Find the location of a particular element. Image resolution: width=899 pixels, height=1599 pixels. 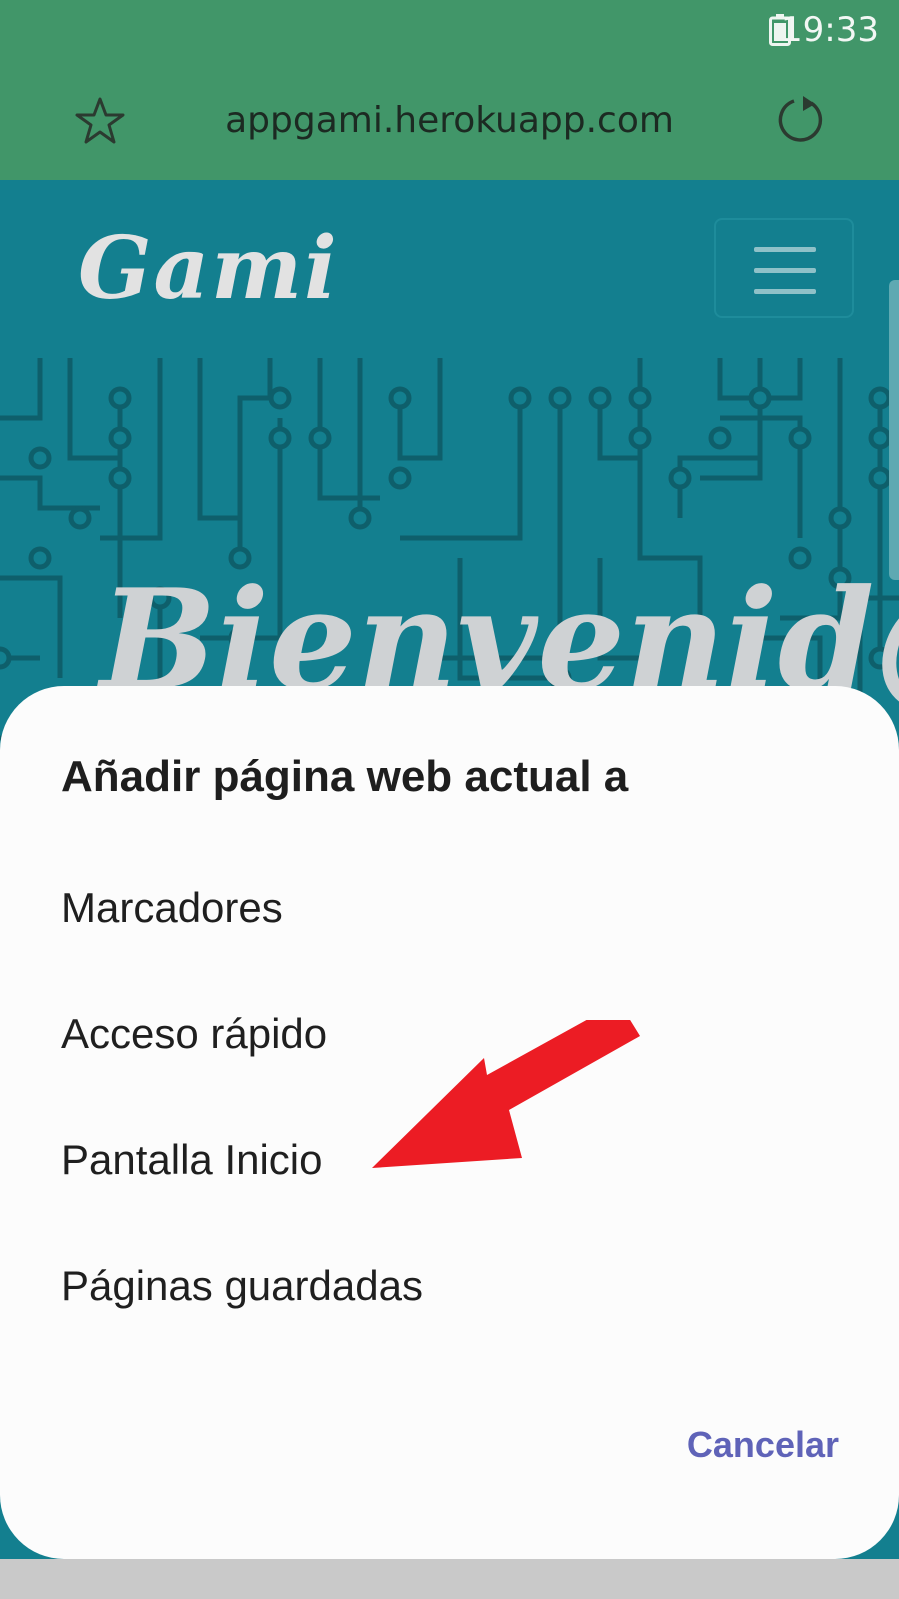

option-saved-pages: Páginas guardadas is located at coordinates (242, 1286).